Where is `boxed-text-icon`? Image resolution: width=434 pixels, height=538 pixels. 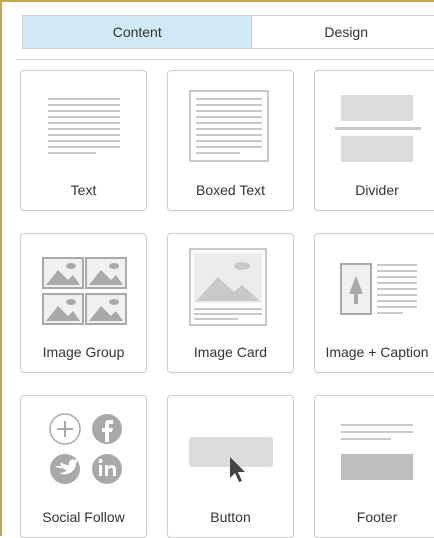 boxed-text-icon is located at coordinates (229, 126).